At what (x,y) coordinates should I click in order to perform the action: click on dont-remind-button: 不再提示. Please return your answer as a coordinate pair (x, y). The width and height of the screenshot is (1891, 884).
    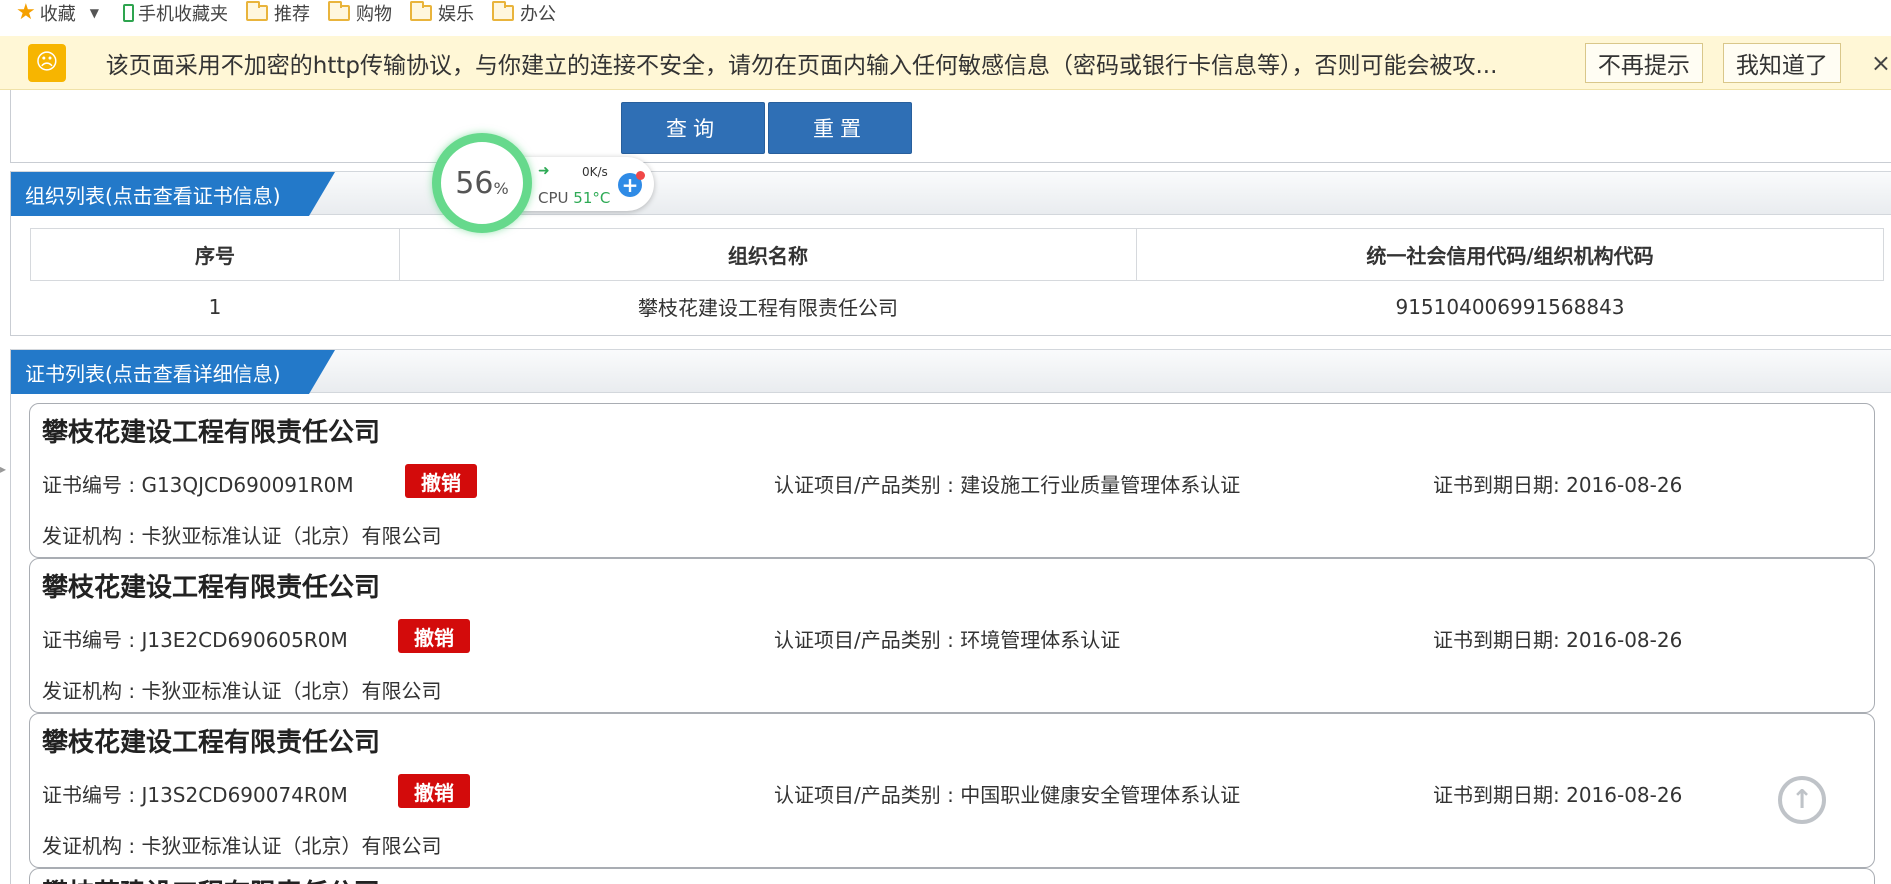
    Looking at the image, I should click on (1643, 62).